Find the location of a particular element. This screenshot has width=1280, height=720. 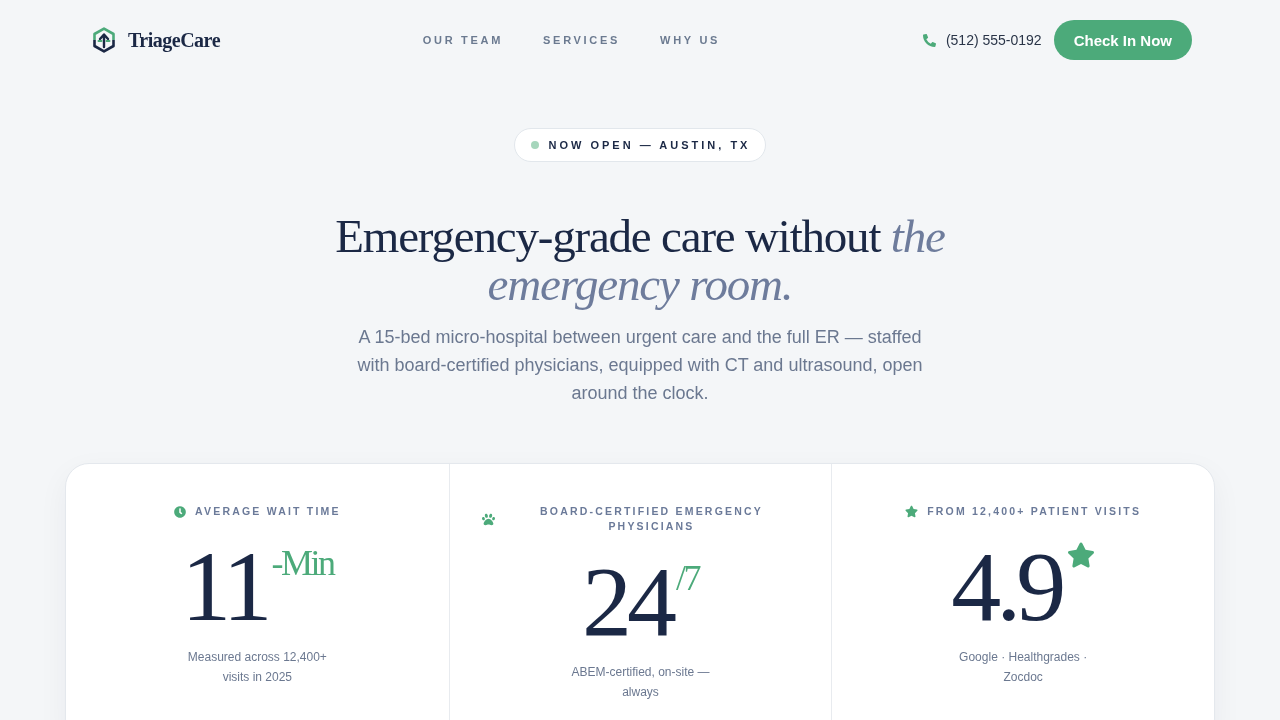

hero-heading: Emergency-grade care without the emergency room. is located at coordinates (640, 260).